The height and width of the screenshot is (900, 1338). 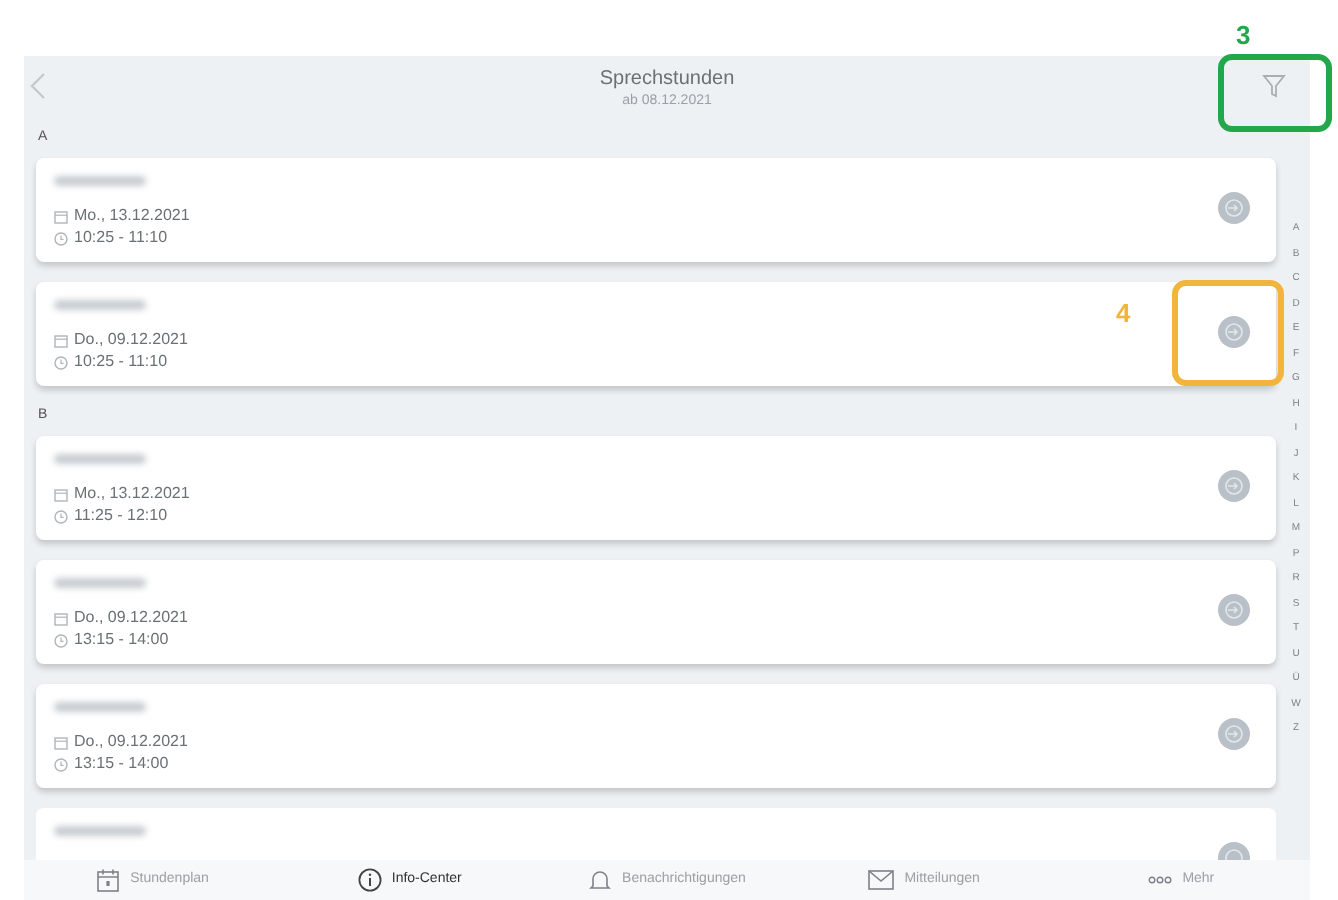 I want to click on more-icon, so click(x=1160, y=880).